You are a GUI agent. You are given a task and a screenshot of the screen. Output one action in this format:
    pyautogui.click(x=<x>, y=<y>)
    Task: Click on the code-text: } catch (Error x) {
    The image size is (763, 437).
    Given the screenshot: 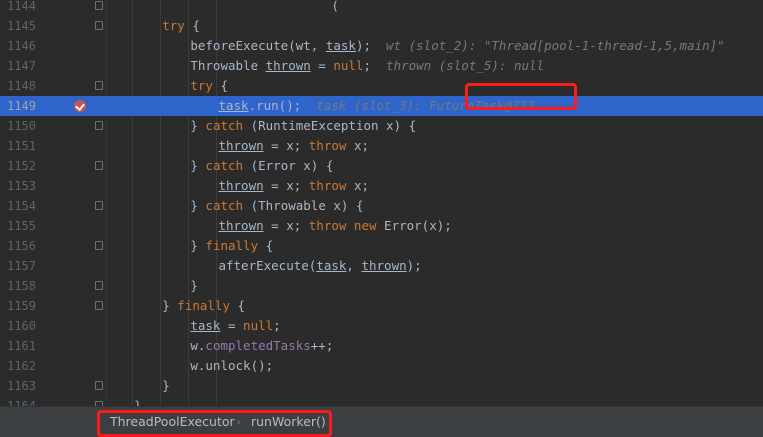 What is the action you would take?
    pyautogui.click(x=261, y=166)
    